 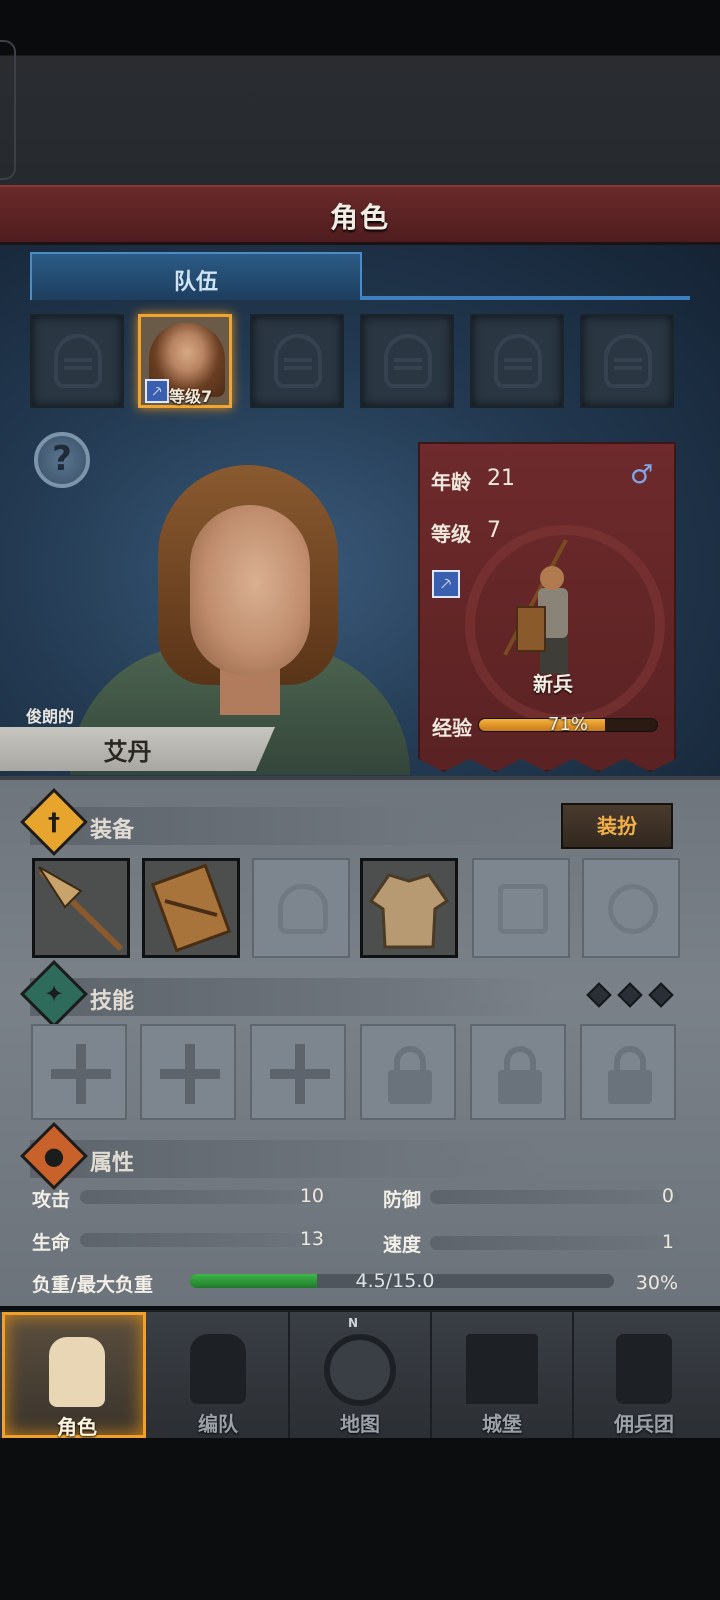 I want to click on equip-slot-boots, so click(x=521, y=908).